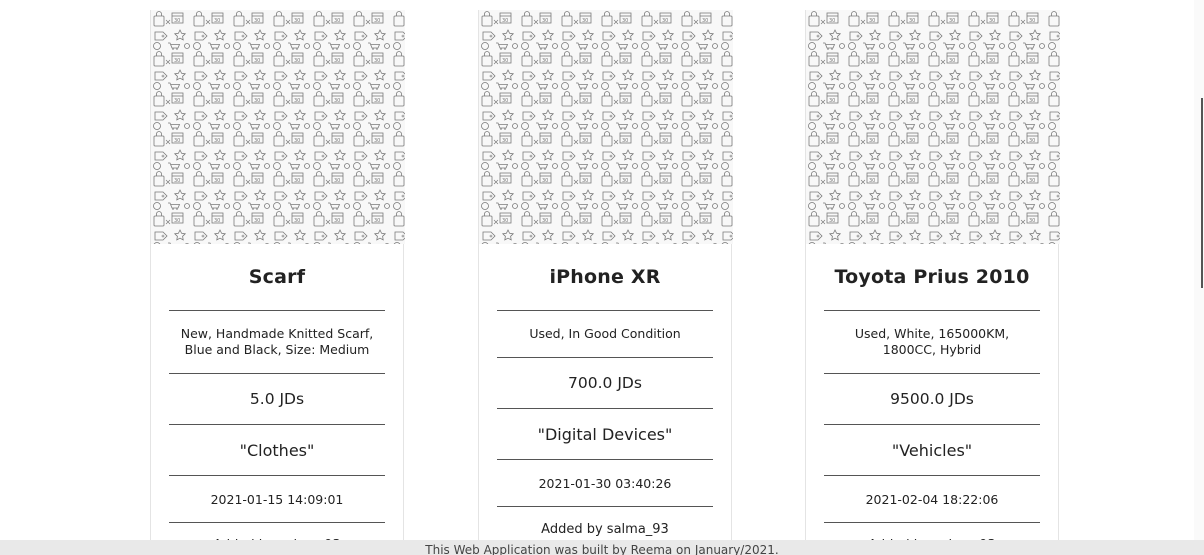 The height and width of the screenshot is (555, 1204). I want to click on product-date: 2021-01-30 03:40:26, so click(605, 483).